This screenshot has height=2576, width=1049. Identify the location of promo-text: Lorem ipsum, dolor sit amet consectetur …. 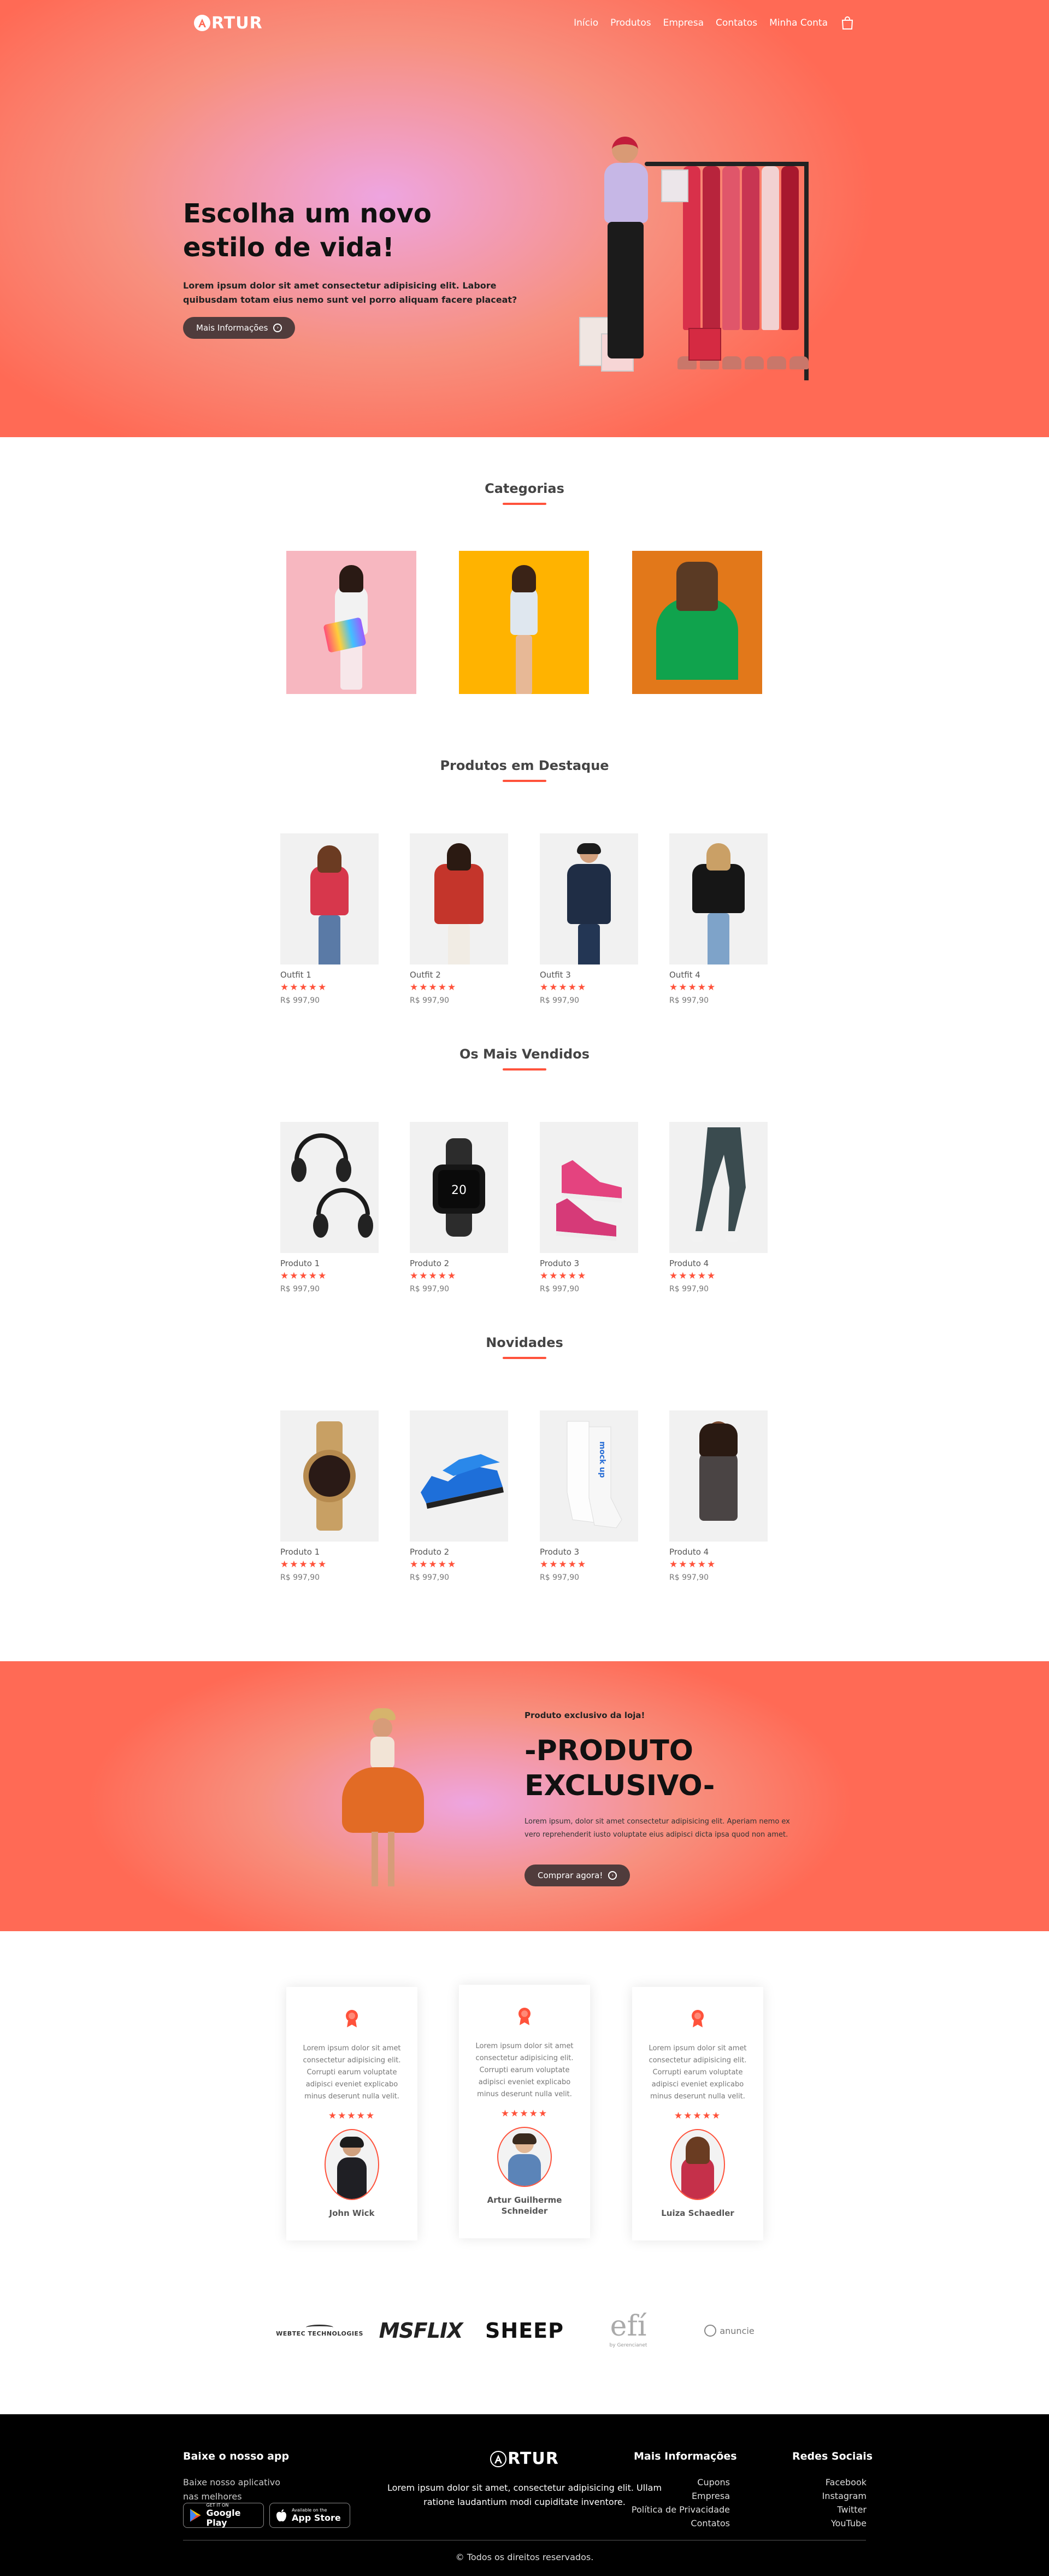
(657, 1828).